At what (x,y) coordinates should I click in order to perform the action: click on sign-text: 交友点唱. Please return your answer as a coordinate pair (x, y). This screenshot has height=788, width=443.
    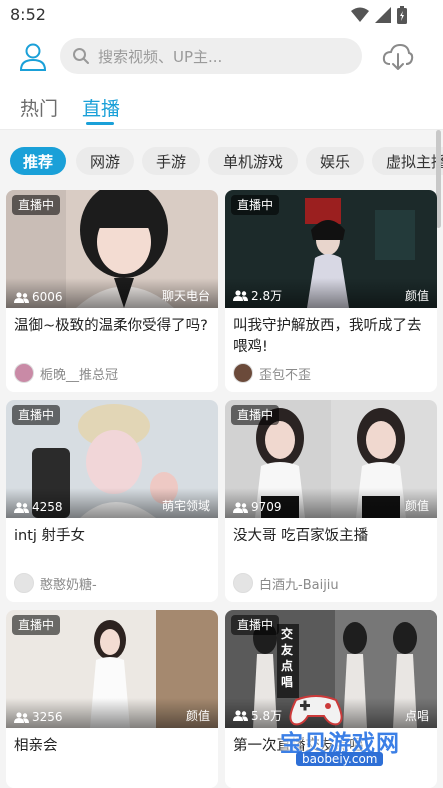
    Looking at the image, I should click on (287, 658).